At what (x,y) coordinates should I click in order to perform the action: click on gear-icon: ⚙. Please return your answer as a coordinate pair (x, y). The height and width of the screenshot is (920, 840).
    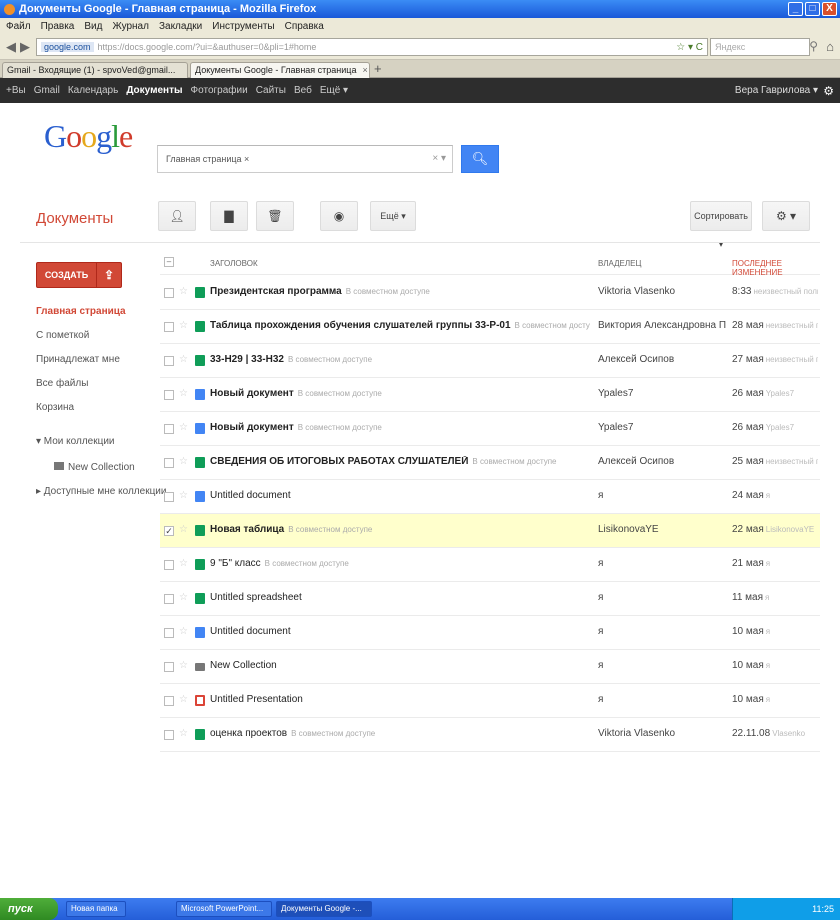
    Looking at the image, I should click on (828, 91).